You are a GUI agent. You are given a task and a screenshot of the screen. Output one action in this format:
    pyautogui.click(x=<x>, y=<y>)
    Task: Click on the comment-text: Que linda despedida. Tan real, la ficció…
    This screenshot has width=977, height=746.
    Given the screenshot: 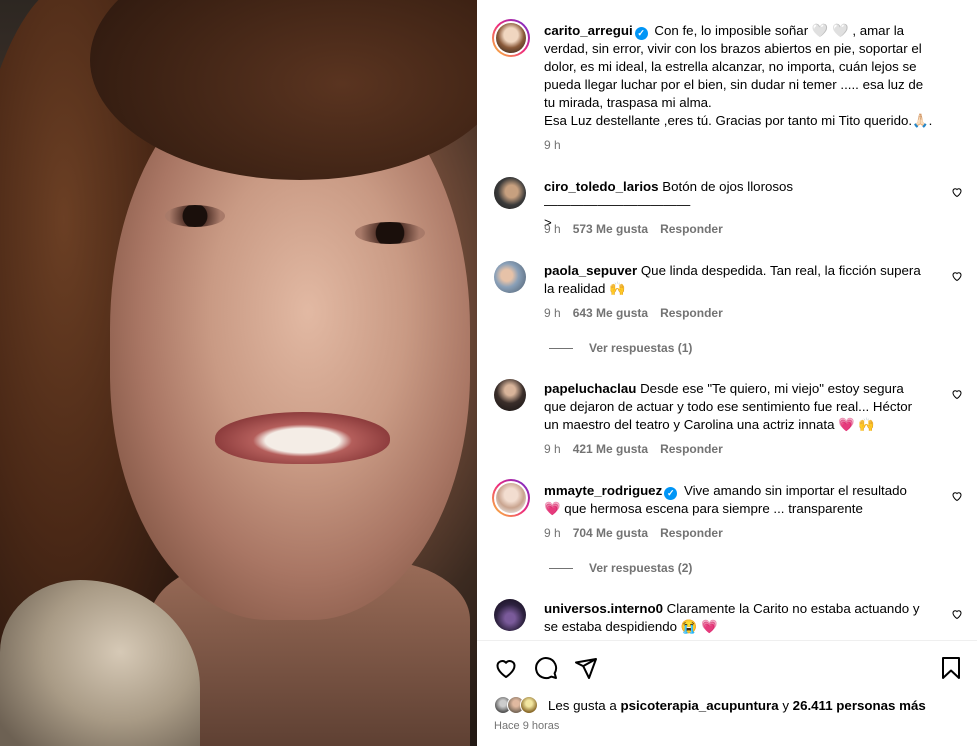 What is the action you would take?
    pyautogui.click(x=780, y=270)
    